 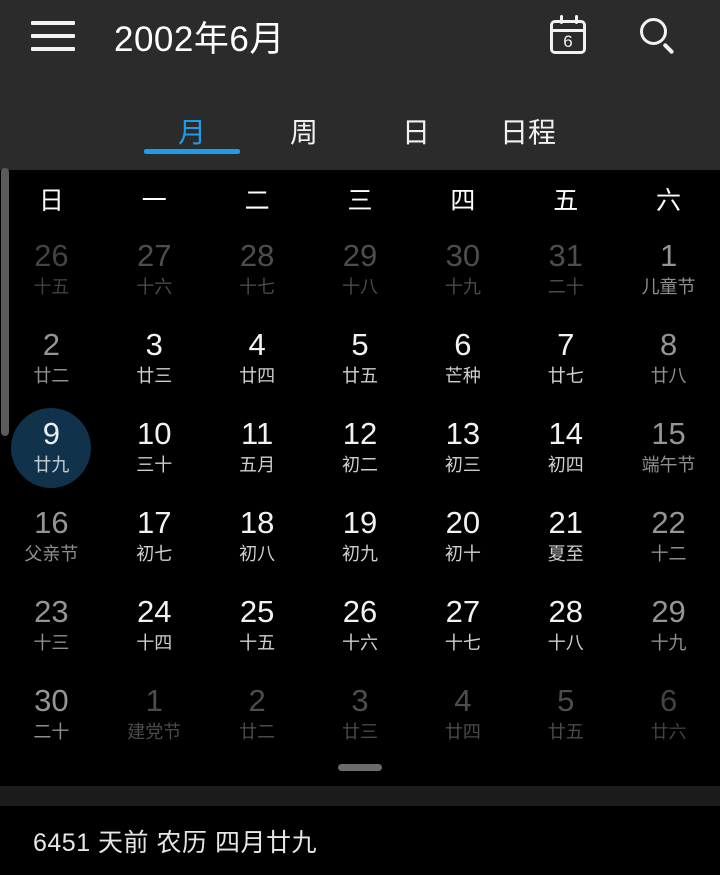 I want to click on day-cell: 22 十二, so click(x=668, y=539).